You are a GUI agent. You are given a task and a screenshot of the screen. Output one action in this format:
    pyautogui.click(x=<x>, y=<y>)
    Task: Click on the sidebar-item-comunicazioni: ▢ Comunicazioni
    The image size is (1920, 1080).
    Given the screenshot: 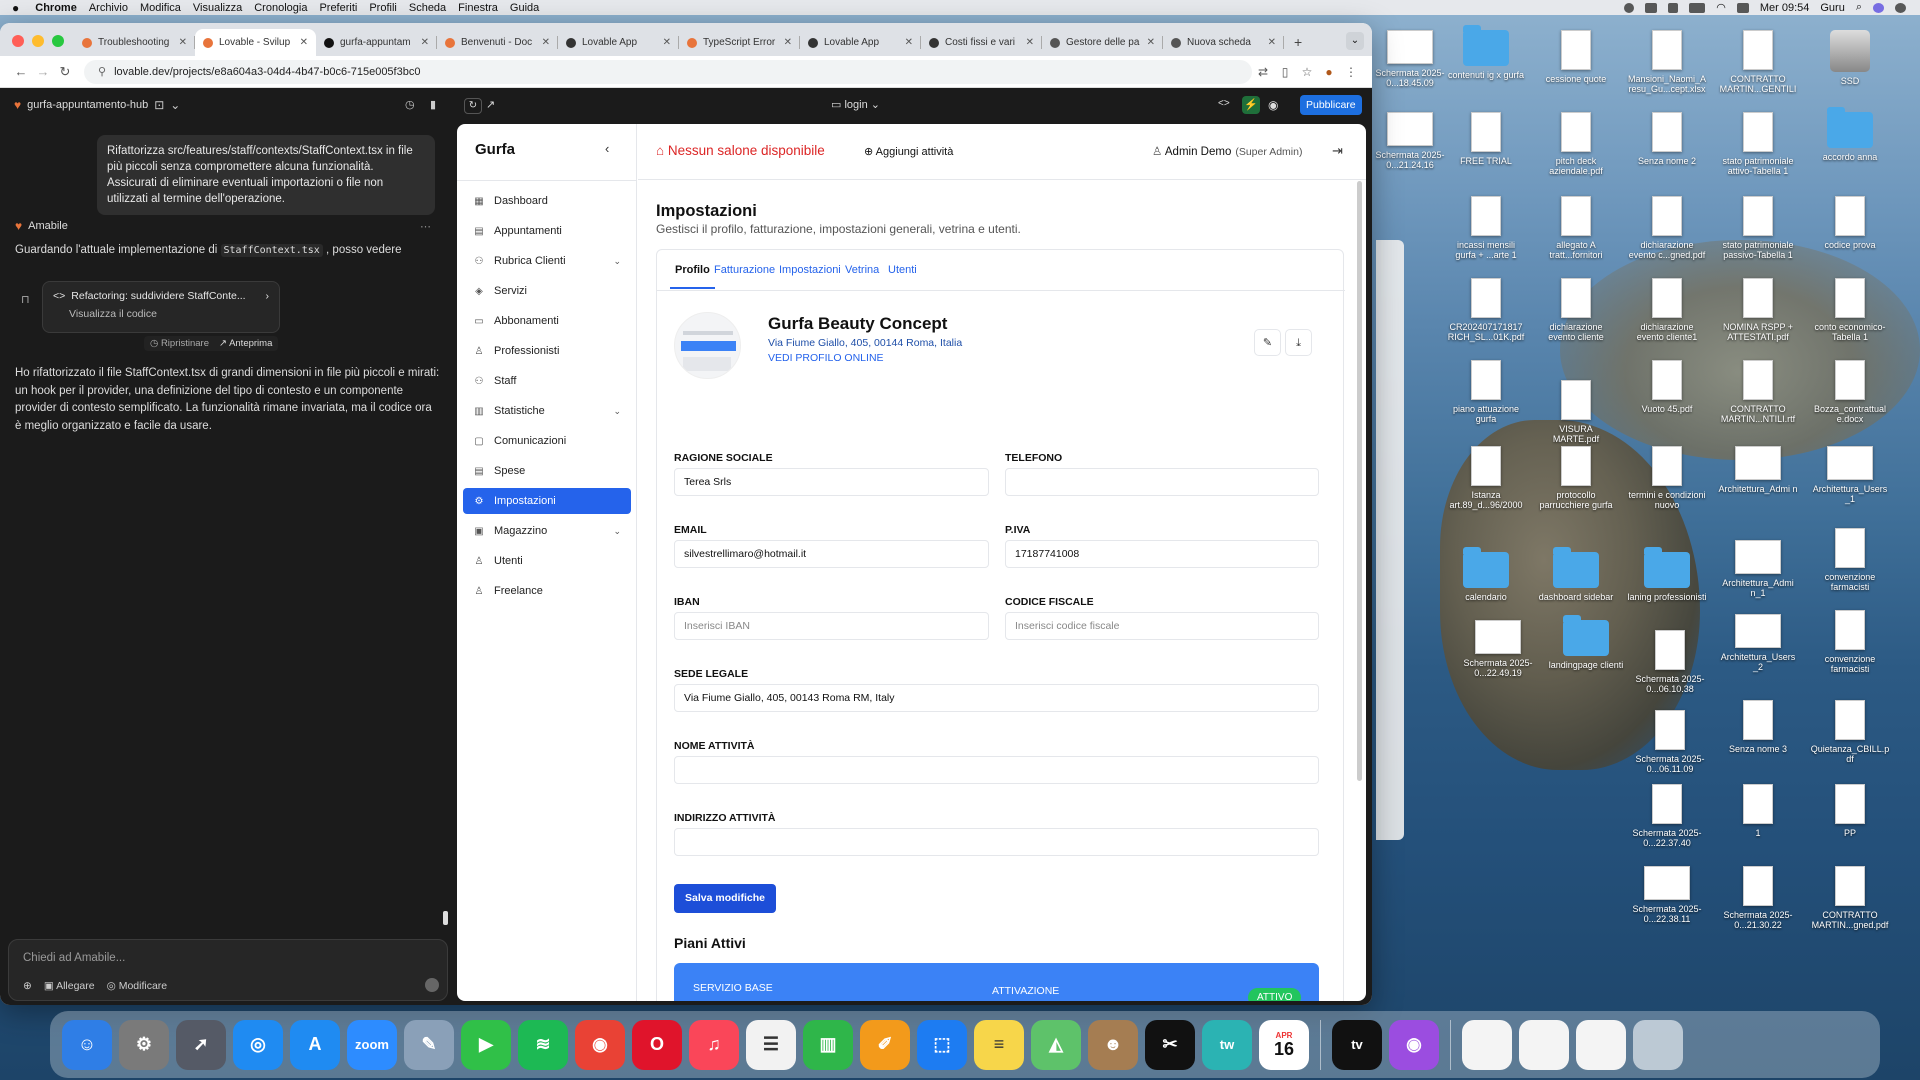 What is the action you would take?
    pyautogui.click(x=547, y=441)
    